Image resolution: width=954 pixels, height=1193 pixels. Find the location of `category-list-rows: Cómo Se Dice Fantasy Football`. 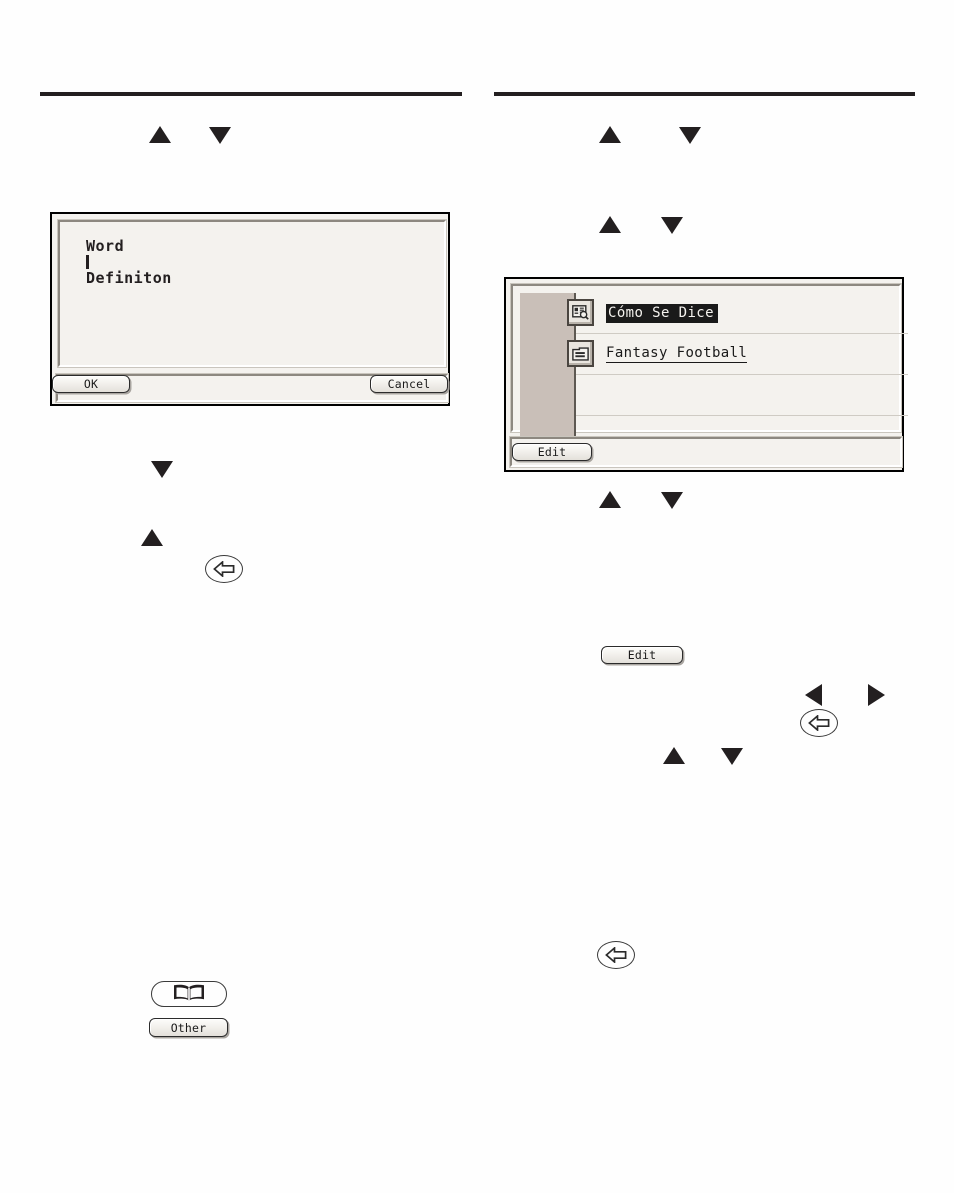

category-list-rows: Cómo Se Dice Fantasy Football is located at coordinates (737, 365).